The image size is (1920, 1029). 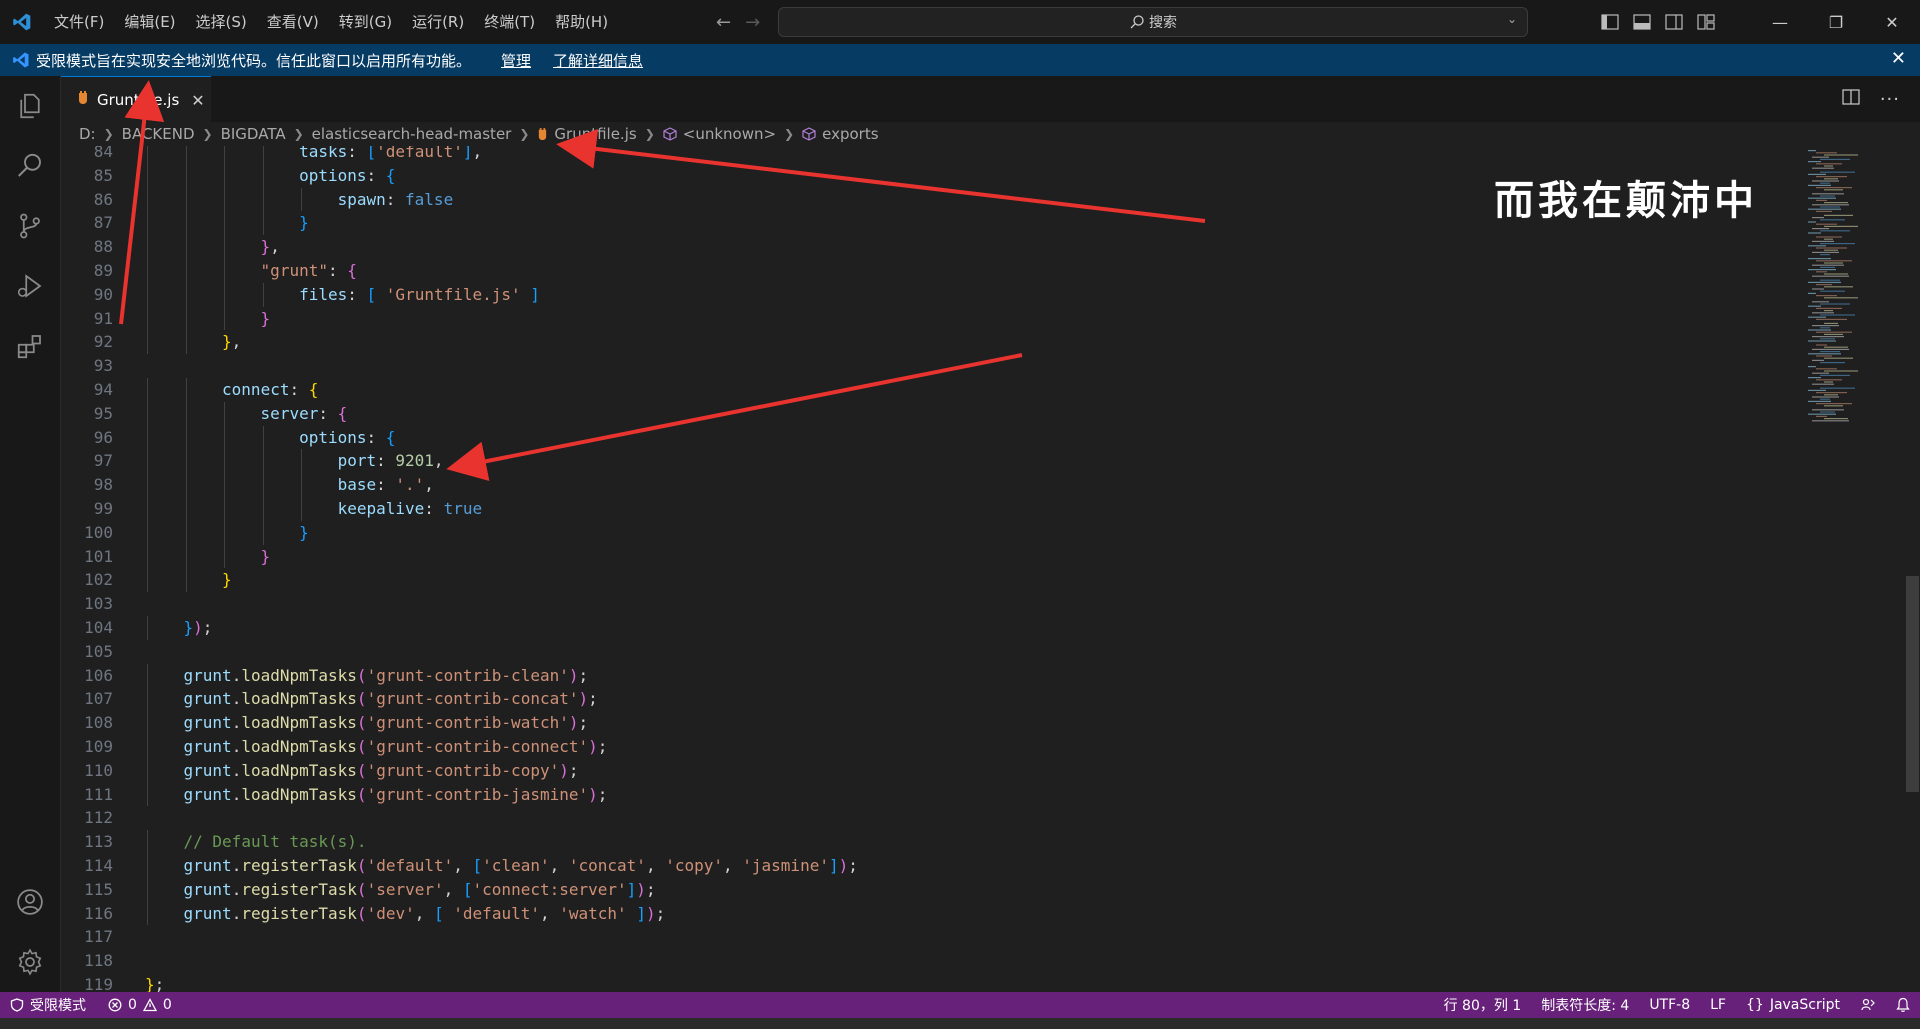 I want to click on editor-scrollbar-thumb, so click(x=1912, y=684).